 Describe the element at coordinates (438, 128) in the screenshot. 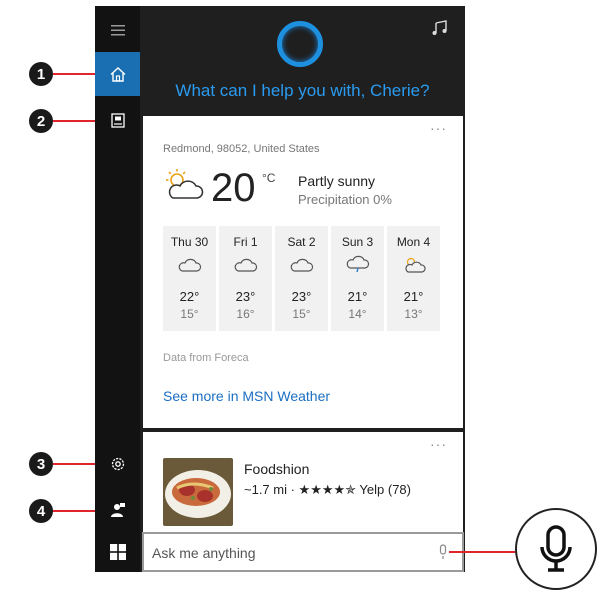

I see `weather-more-button: ···` at that location.